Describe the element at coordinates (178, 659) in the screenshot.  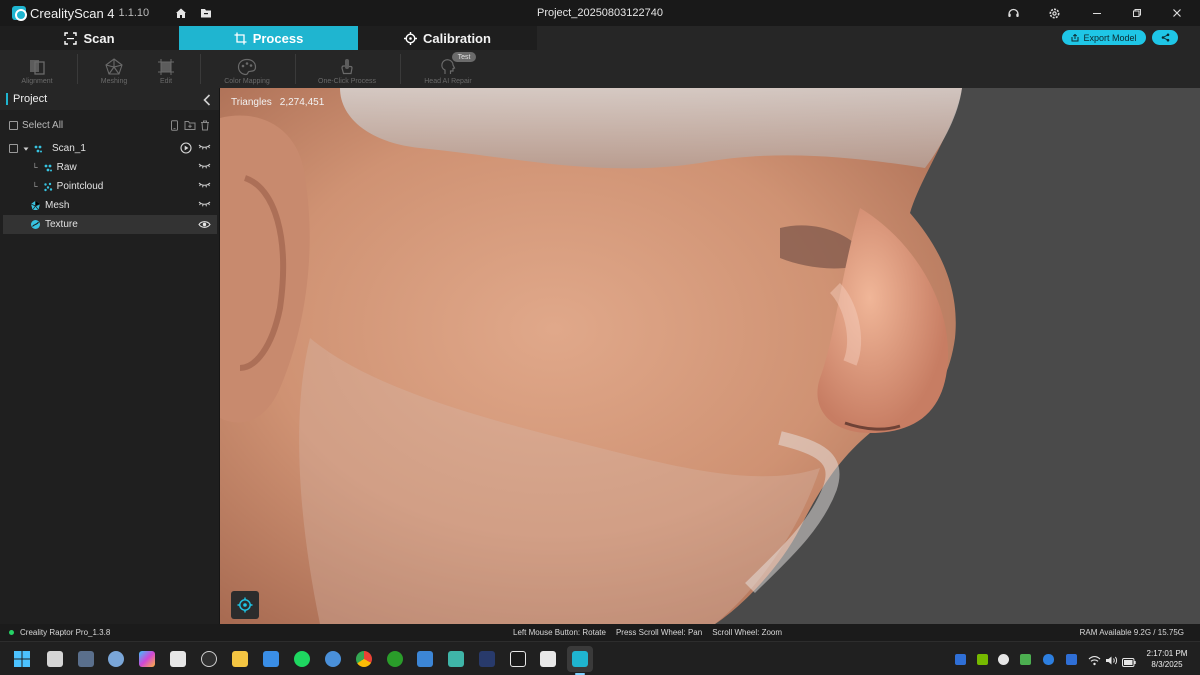
I see `store-icon` at that location.